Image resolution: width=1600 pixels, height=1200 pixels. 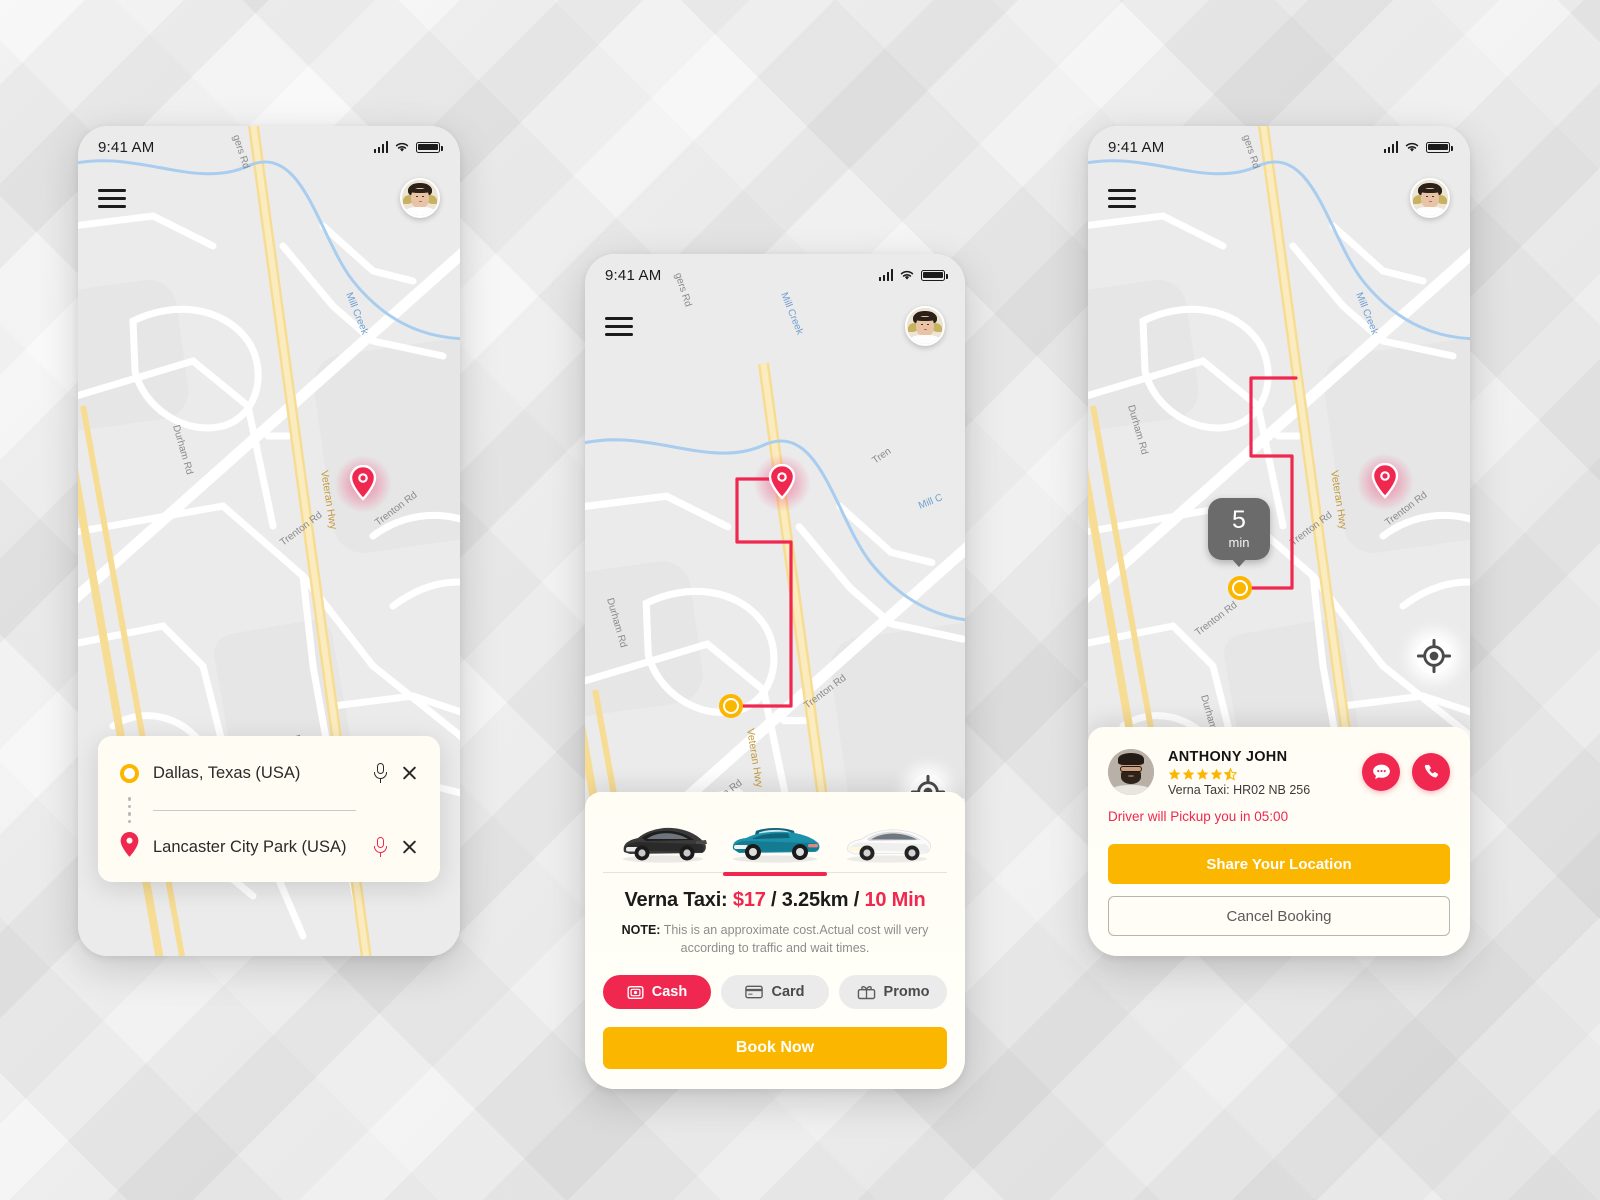 I want to click on status-bar-1: 9:41 AM, so click(x=269, y=147).